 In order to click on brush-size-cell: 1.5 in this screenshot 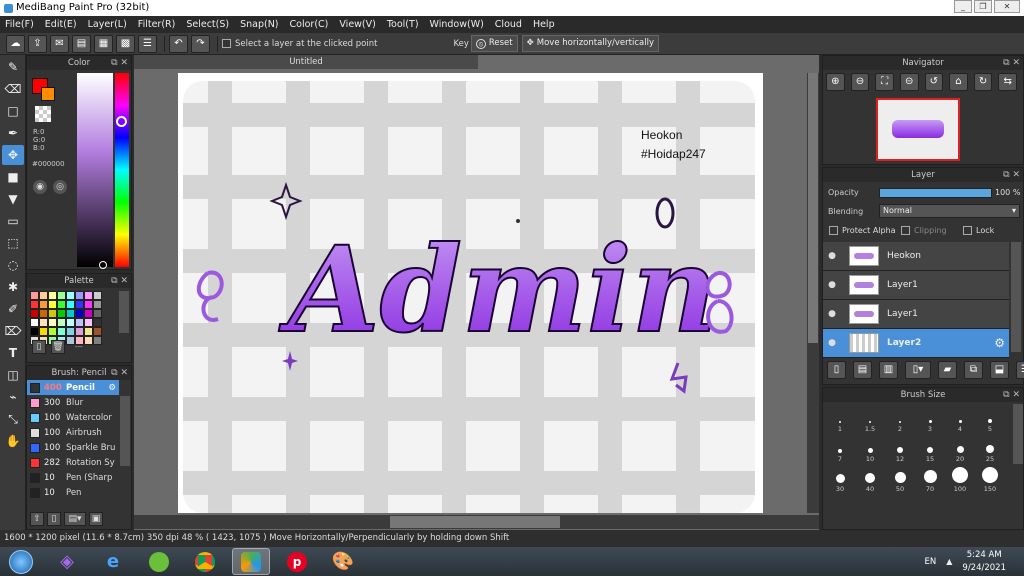, I will do `click(870, 419)`.